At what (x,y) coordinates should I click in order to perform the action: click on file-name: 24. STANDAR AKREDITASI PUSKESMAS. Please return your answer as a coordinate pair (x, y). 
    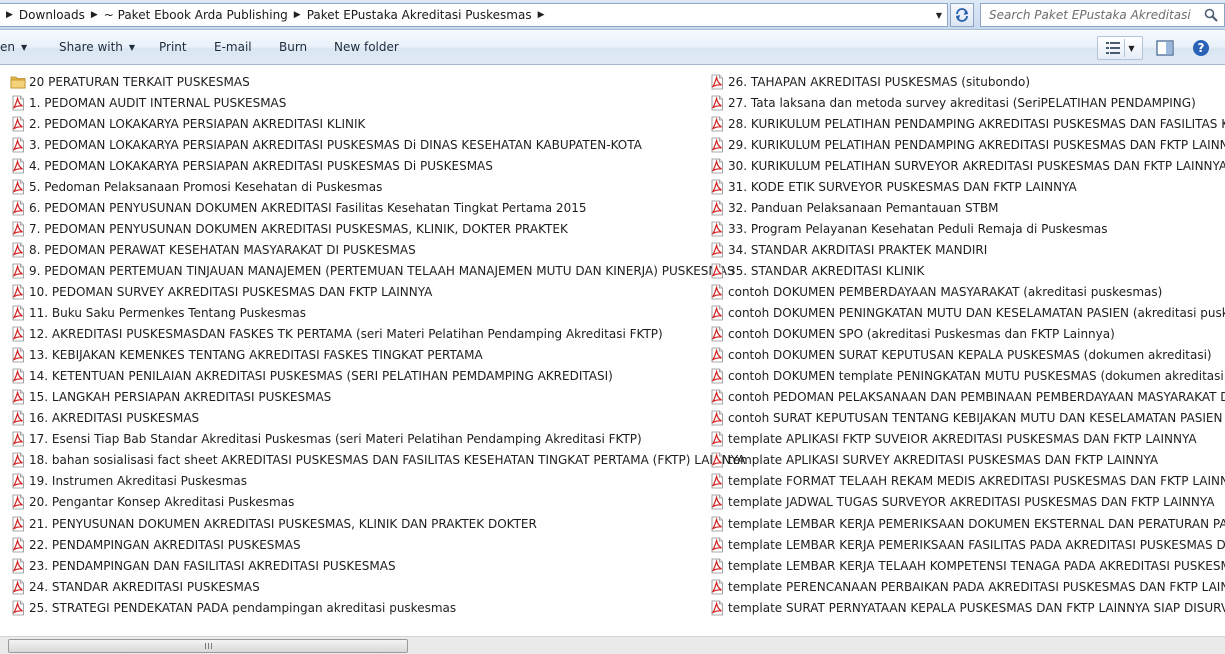
    Looking at the image, I should click on (144, 586).